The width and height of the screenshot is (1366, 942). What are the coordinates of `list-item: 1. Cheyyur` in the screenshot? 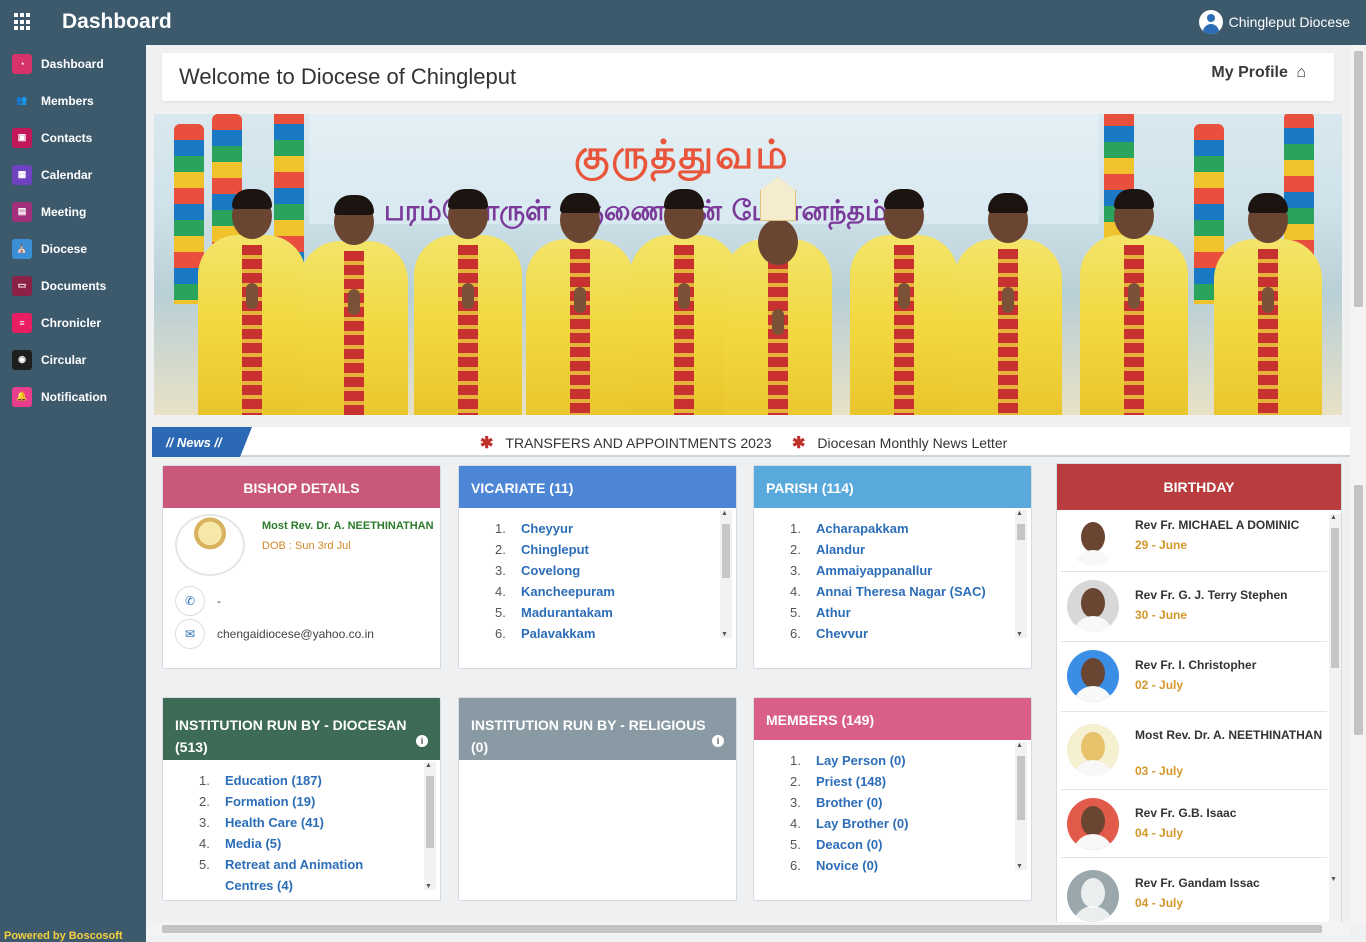 It's located at (615, 528).